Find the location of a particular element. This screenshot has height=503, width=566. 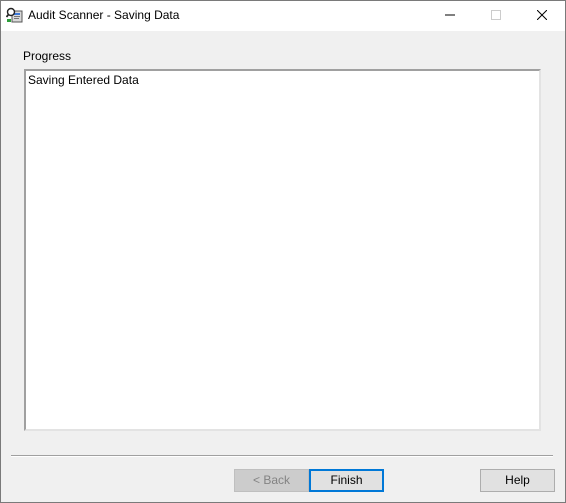

maximize-icon is located at coordinates (496, 16).